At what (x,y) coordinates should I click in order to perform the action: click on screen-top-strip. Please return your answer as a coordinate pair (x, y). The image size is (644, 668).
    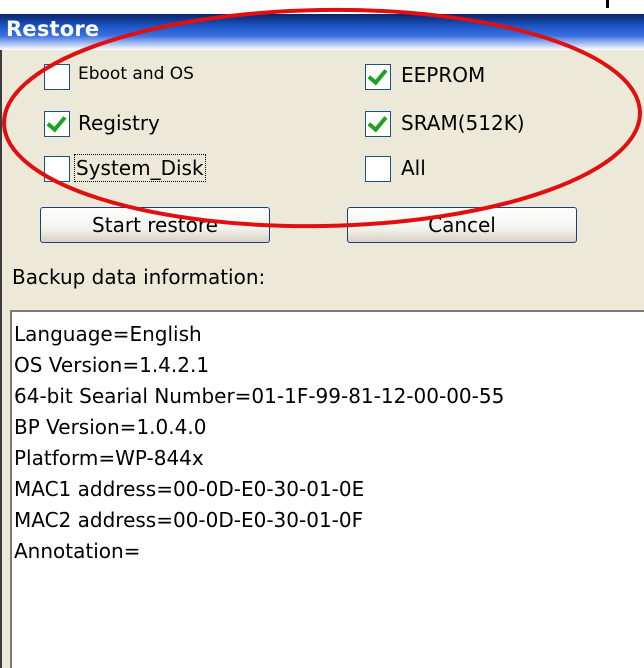
    Looking at the image, I should click on (322, 7).